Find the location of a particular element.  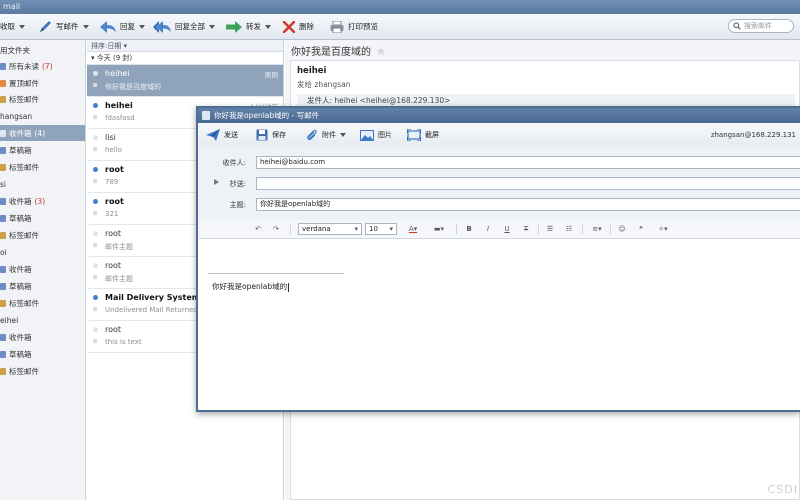

forward-arrow-icon is located at coordinates (234, 26).